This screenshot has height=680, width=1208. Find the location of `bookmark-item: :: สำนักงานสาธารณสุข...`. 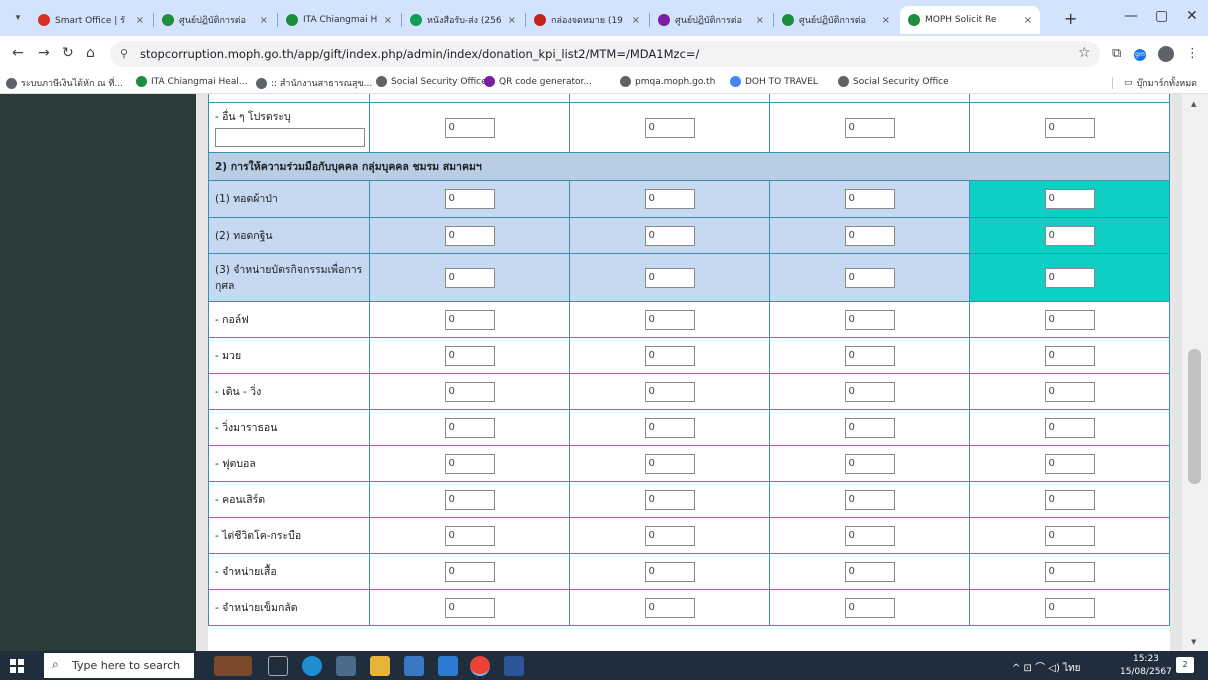

bookmark-item: :: สำนักงานสาธารณสุข... is located at coordinates (314, 83).